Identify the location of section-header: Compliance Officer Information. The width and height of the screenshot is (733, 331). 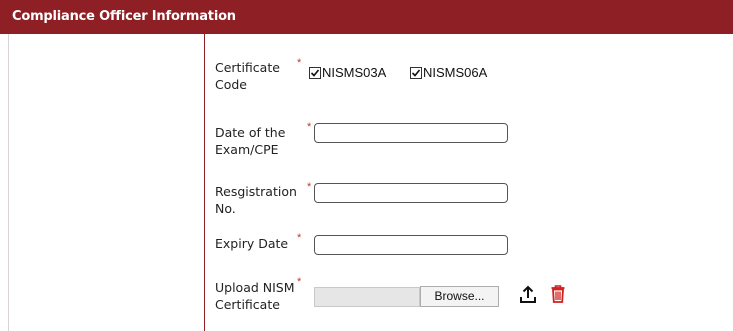
(366, 17).